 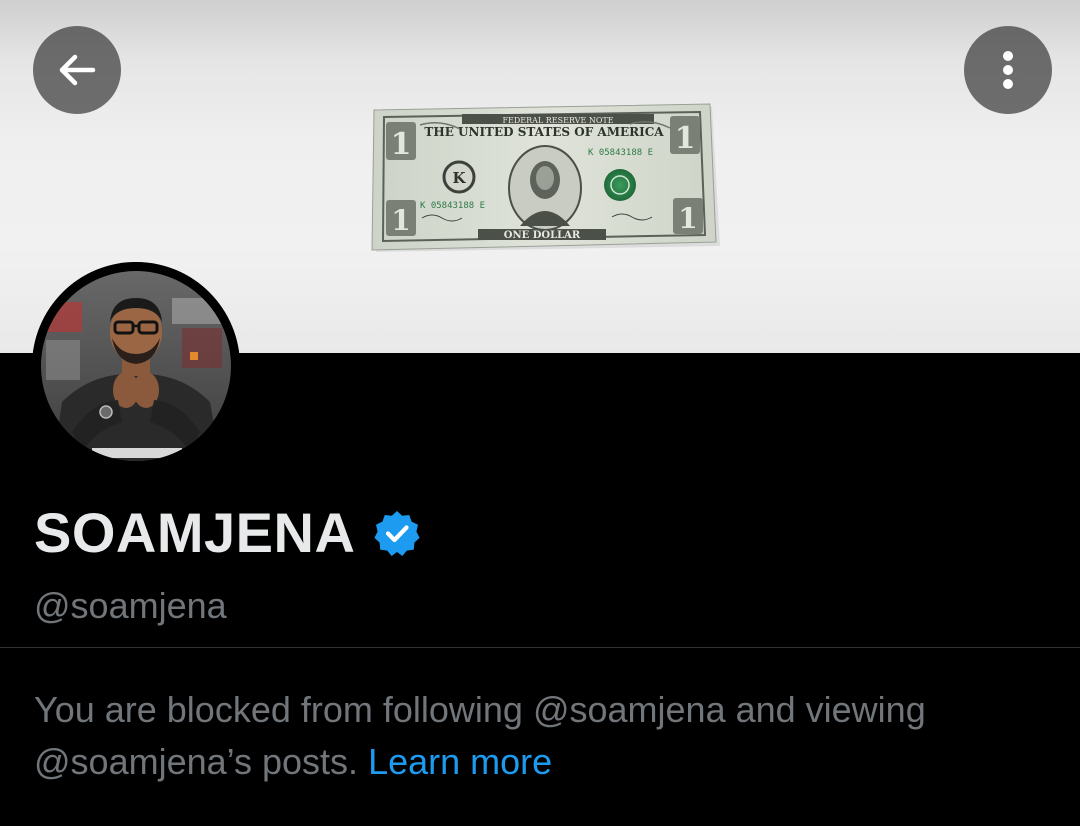 I want to click on svg-text: K, so click(x=459, y=178).